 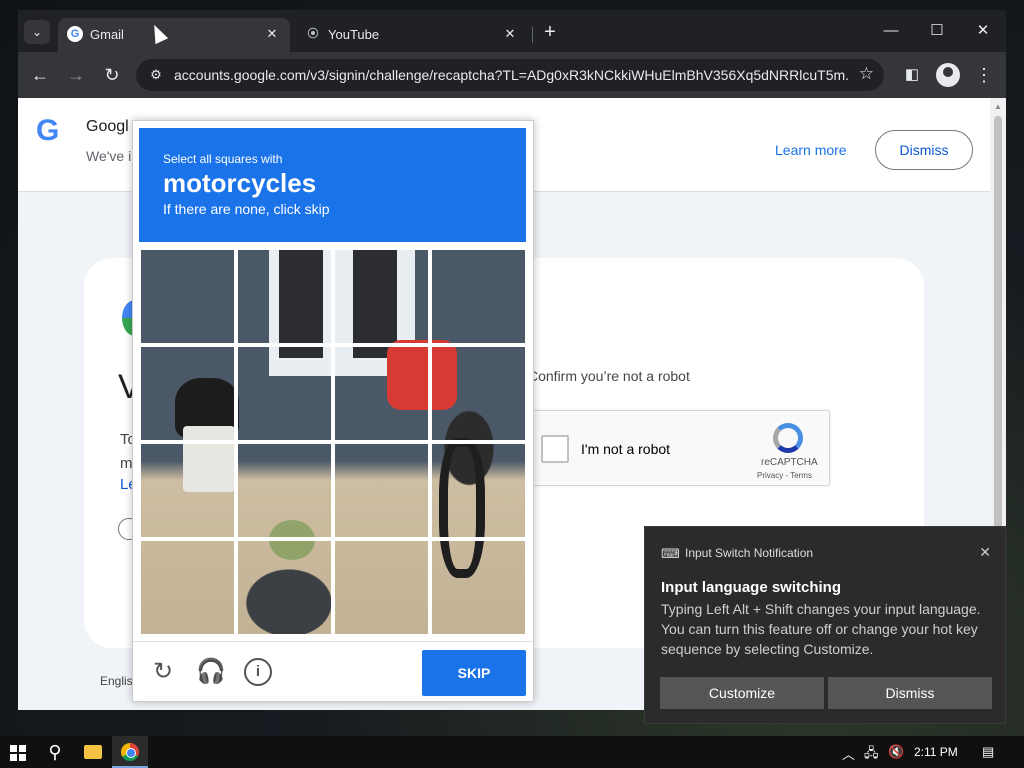 What do you see at coordinates (107, 34) in the screenshot?
I see `tab-title: Gmail` at bounding box center [107, 34].